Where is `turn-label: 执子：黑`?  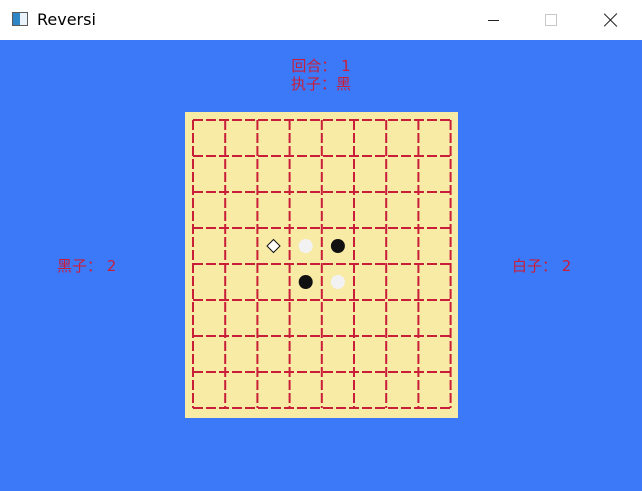 turn-label: 执子：黑 is located at coordinates (320, 84).